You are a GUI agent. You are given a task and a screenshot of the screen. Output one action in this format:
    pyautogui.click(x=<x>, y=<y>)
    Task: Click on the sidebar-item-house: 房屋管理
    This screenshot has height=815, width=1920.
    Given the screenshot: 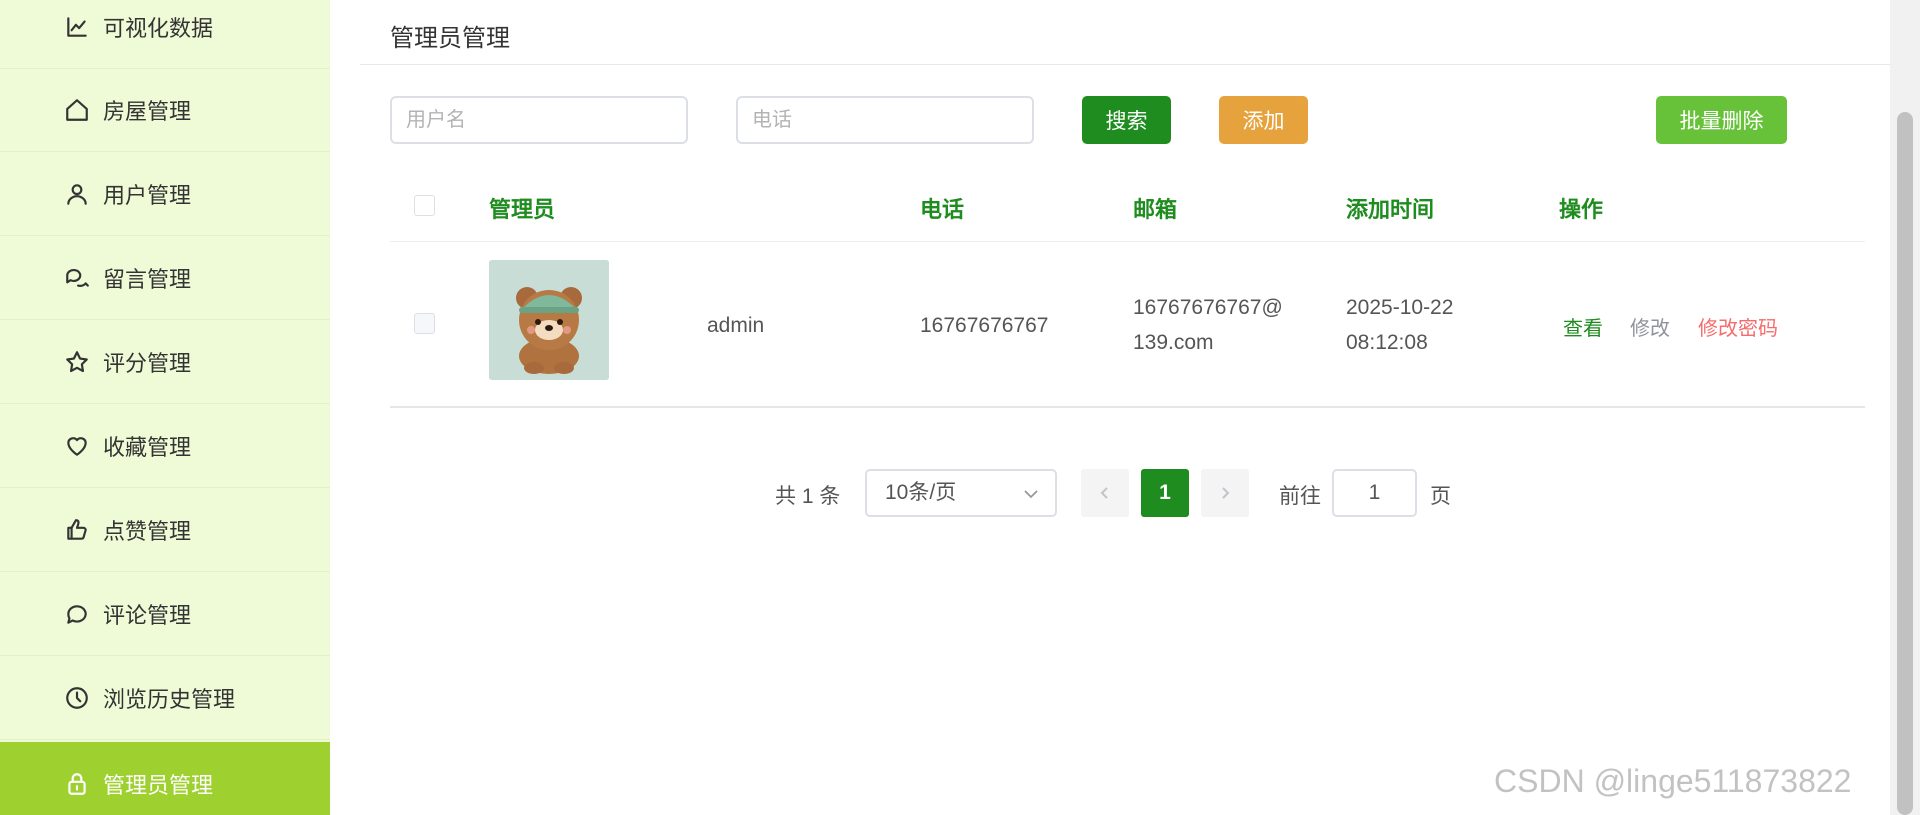 What is the action you would take?
    pyautogui.click(x=165, y=110)
    